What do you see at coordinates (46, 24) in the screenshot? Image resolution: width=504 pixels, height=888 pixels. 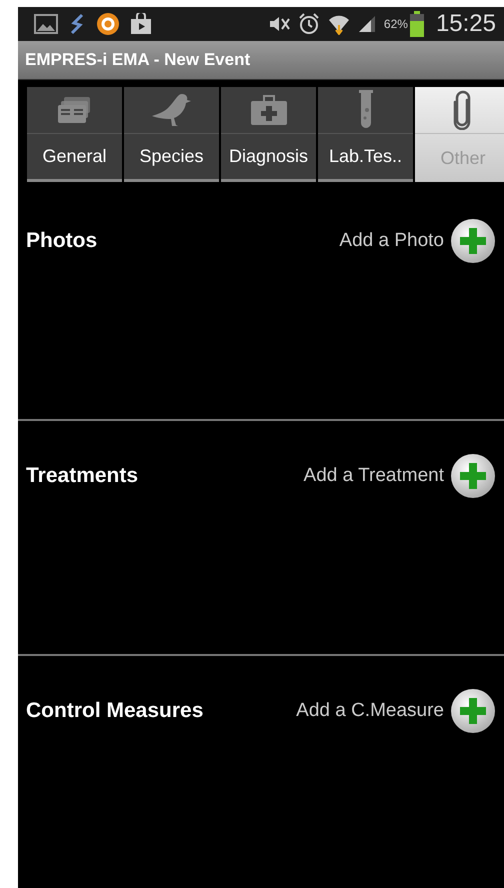 I see `image-icon` at bounding box center [46, 24].